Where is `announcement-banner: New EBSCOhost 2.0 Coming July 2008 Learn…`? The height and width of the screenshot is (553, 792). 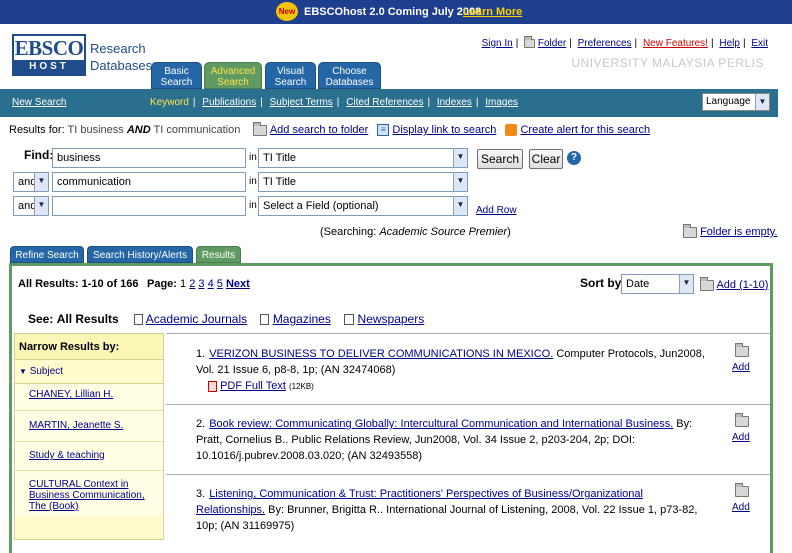 announcement-banner: New EBSCOhost 2.0 Coming July 2008 Learn… is located at coordinates (396, 12).